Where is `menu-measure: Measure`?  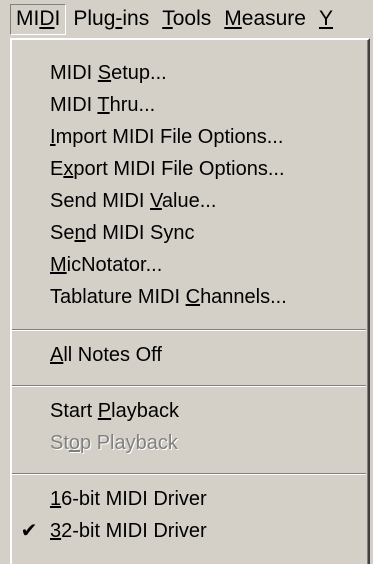 menu-measure: Measure is located at coordinates (265, 19).